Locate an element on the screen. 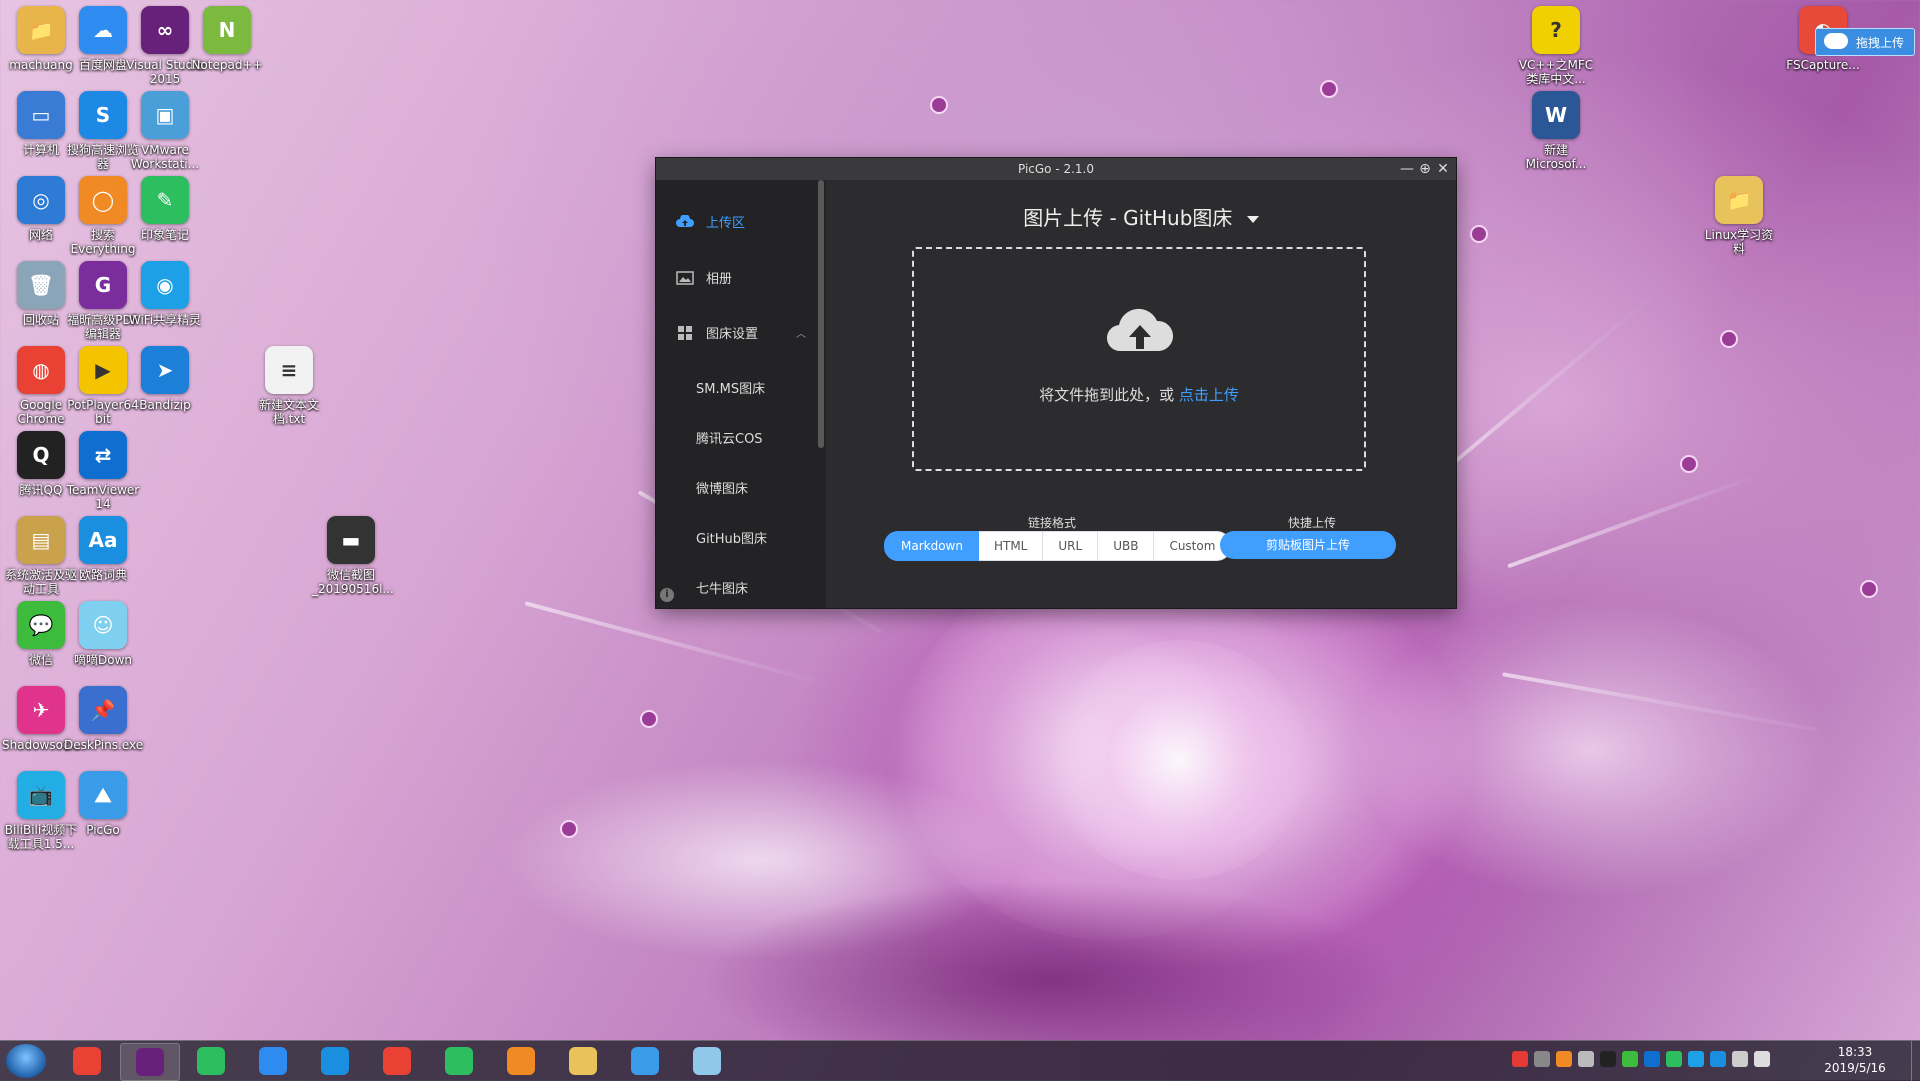 Image resolution: width=1920 pixels, height=1081 pixels. caret-down-icon is located at coordinates (1252, 219).